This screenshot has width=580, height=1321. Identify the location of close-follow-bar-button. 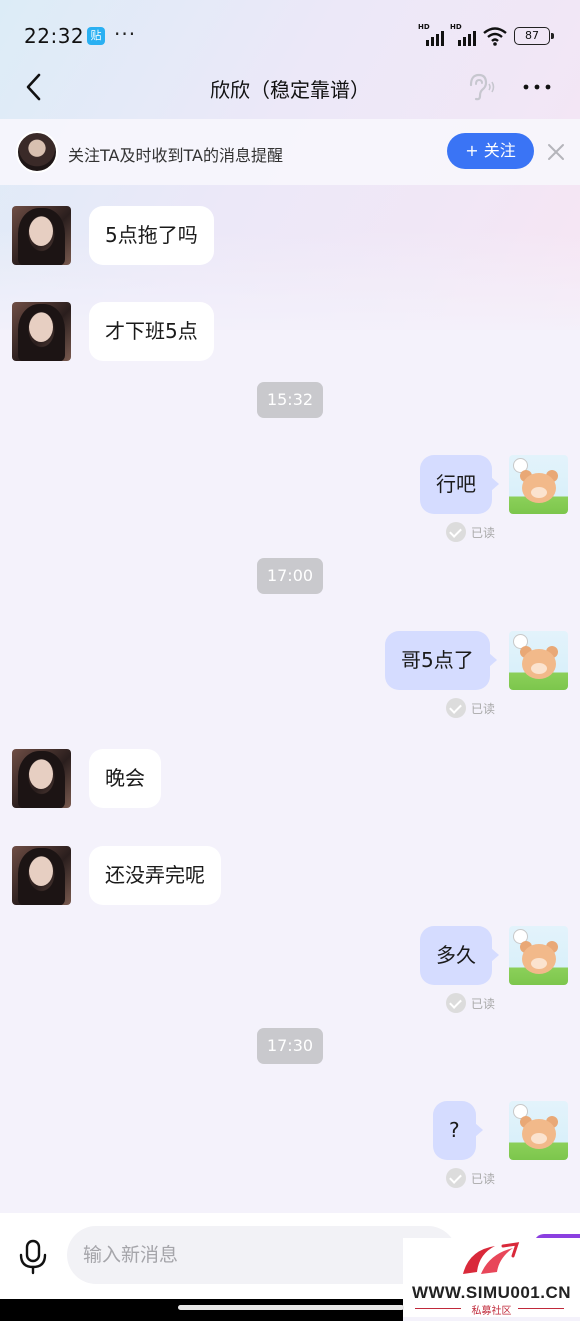
(556, 152).